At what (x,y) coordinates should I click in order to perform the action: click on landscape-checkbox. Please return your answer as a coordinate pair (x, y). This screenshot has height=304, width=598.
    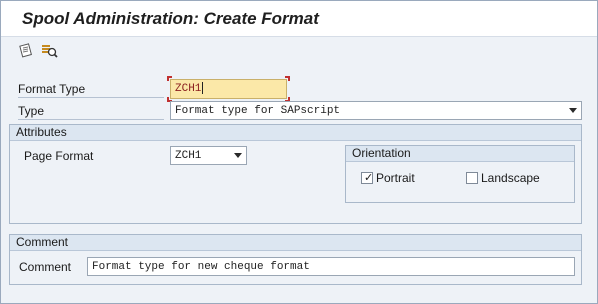
    Looking at the image, I should click on (472, 178).